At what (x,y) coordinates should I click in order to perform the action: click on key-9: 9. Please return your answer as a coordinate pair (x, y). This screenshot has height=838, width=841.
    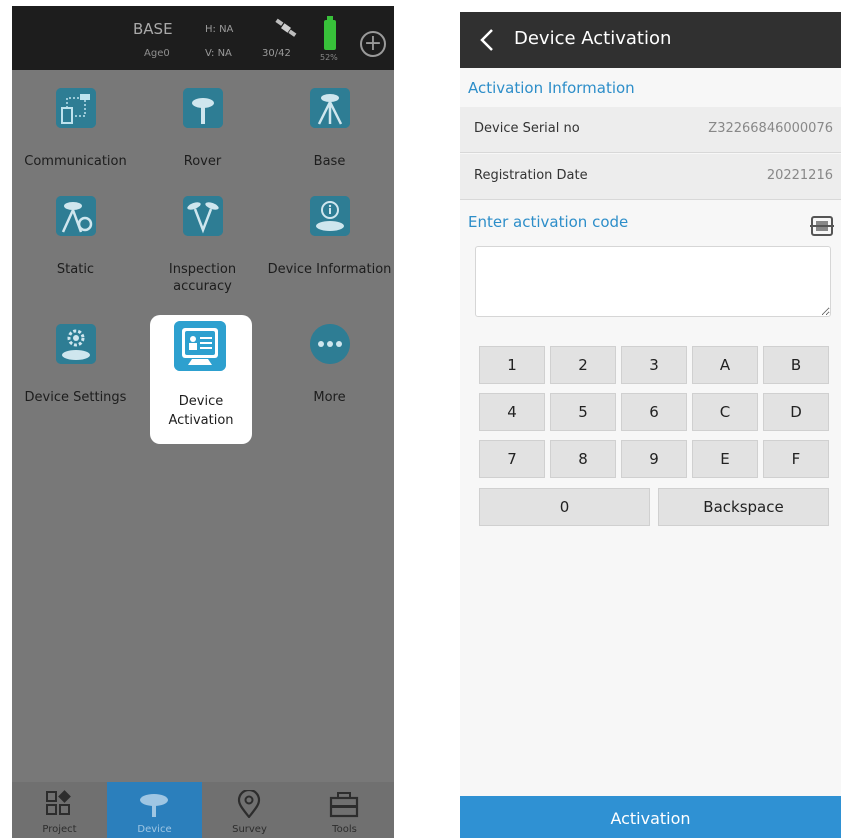
    Looking at the image, I should click on (654, 459).